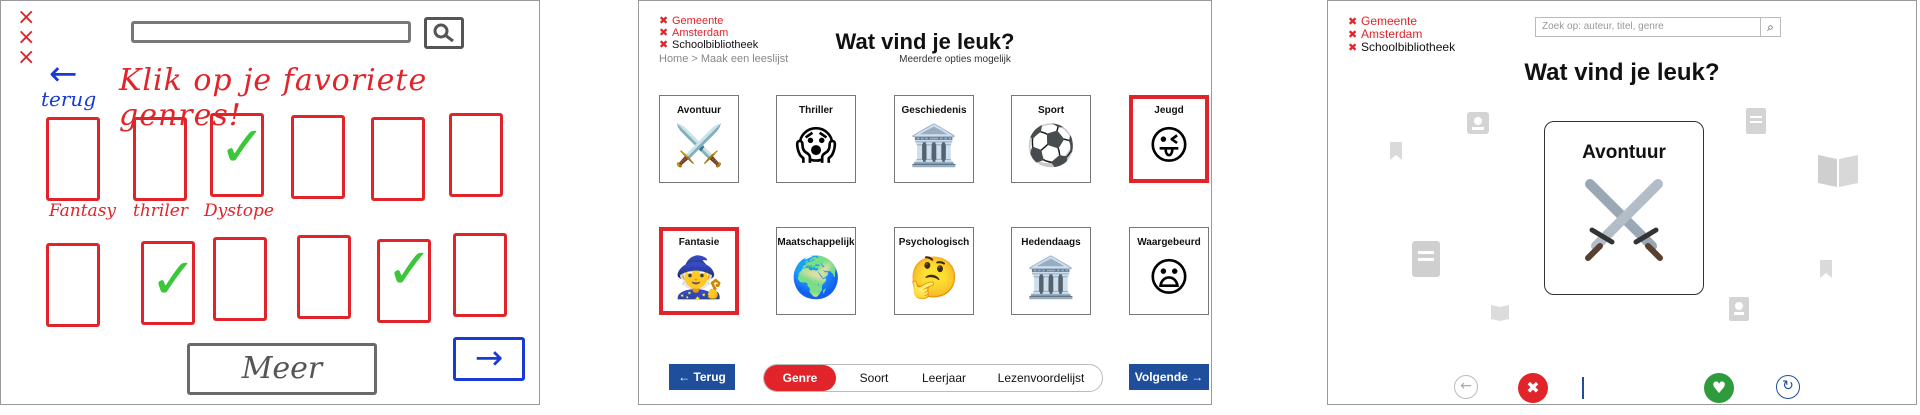  Describe the element at coordinates (874, 378) in the screenshot. I see `tab-soort: Soort` at that location.